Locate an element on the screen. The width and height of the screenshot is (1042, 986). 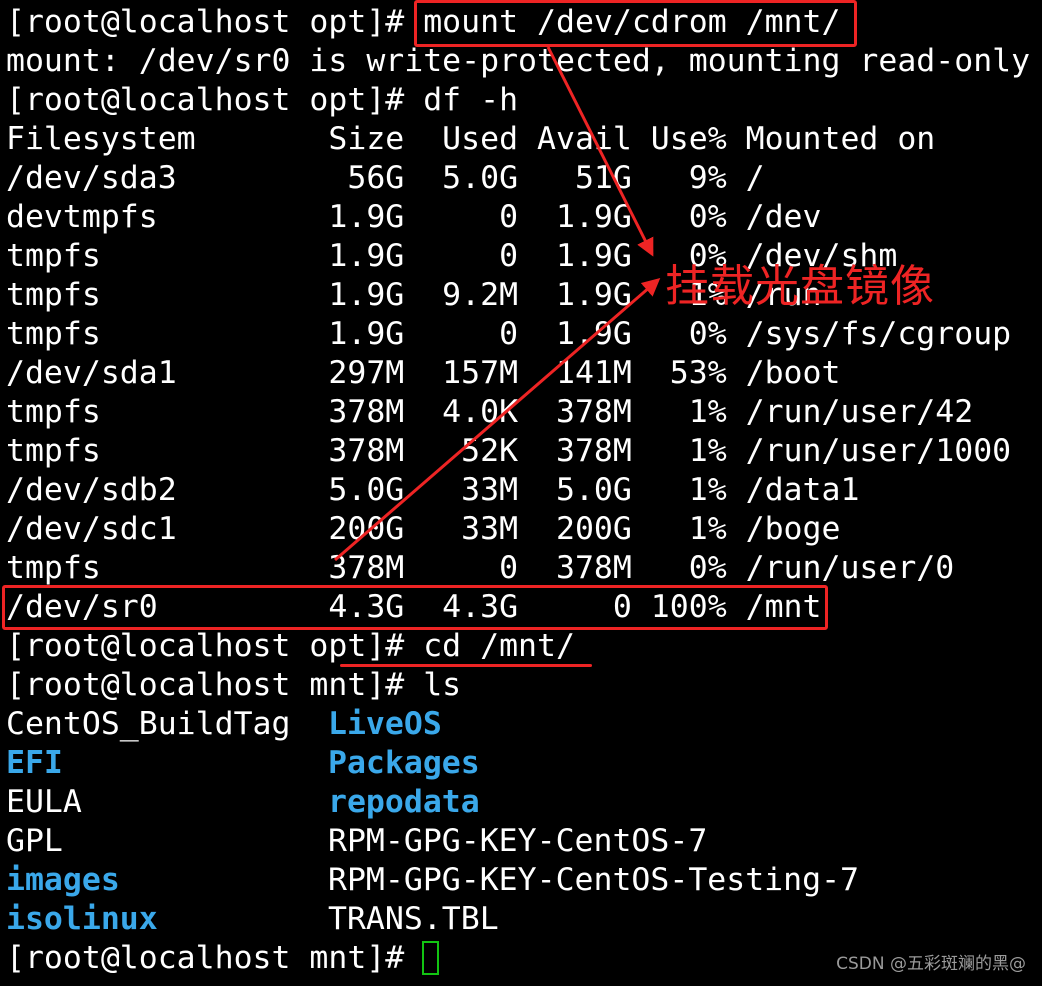
arrow-from-sr0-row is located at coordinates (497, 420).